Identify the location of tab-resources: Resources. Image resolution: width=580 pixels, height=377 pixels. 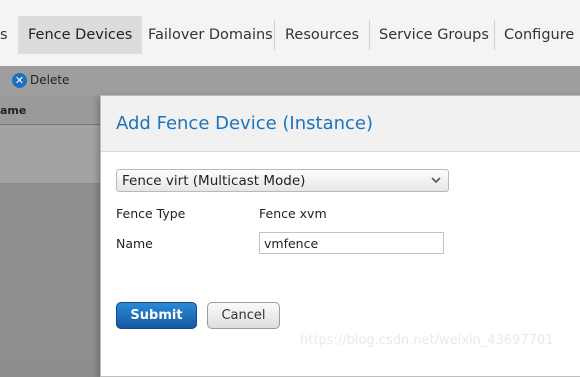
(322, 35).